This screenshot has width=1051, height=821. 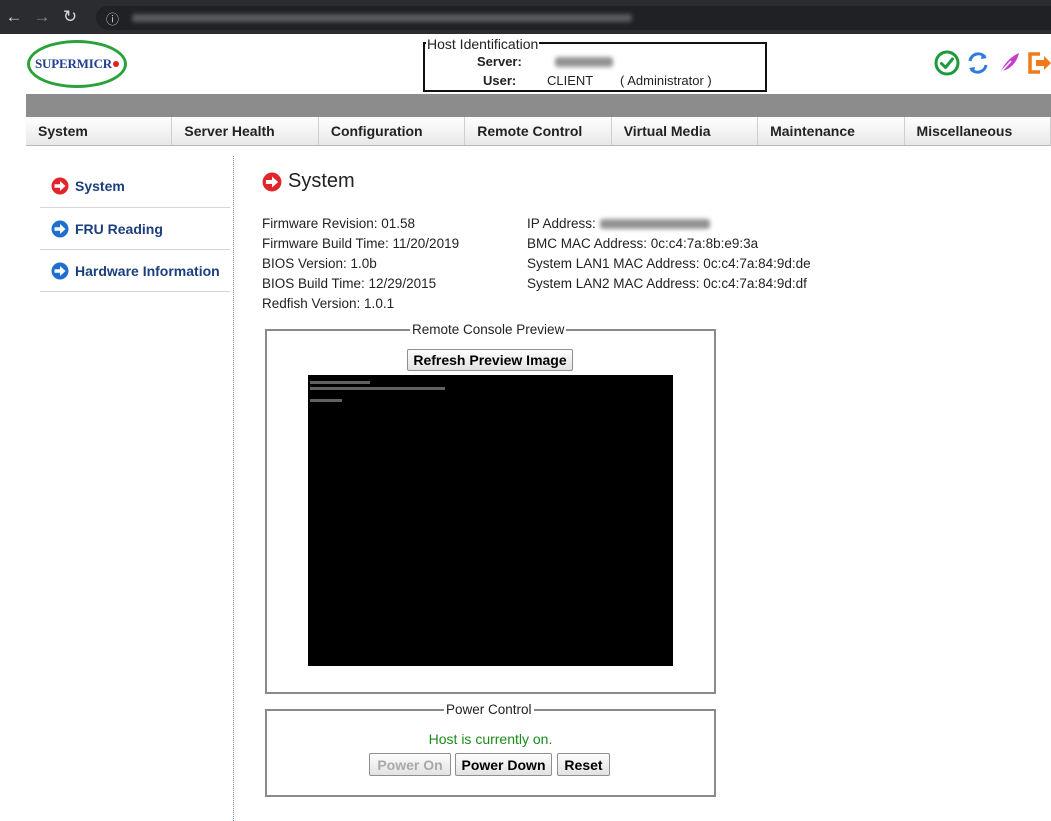 I want to click on menu-remote-control: Remote Control, so click(x=538, y=131).